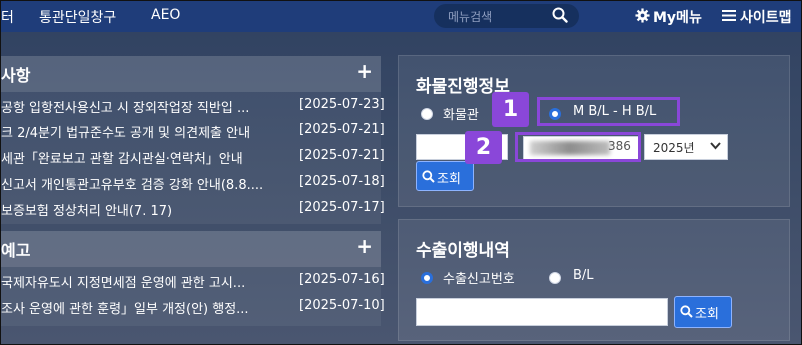  I want to click on annotation-highlight-cargo-number, so click(578, 147).